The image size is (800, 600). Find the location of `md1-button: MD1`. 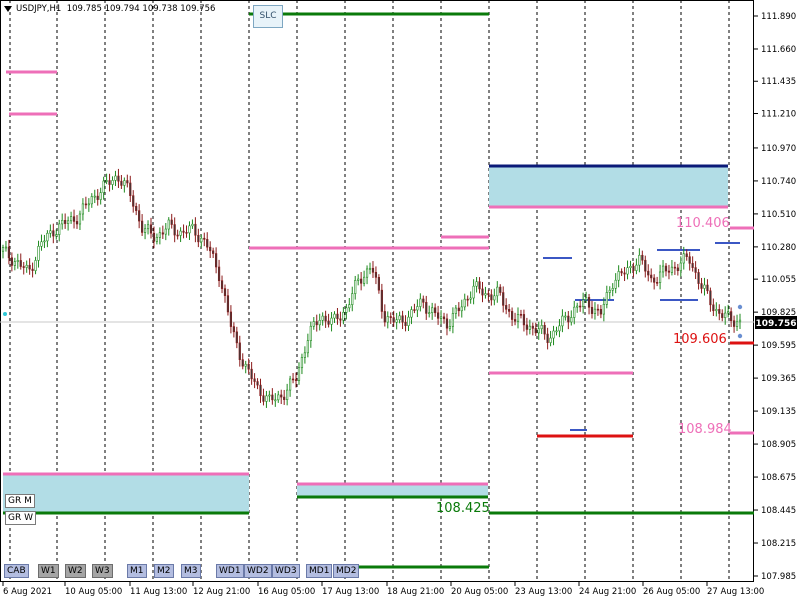

md1-button: MD1 is located at coordinates (319, 571).